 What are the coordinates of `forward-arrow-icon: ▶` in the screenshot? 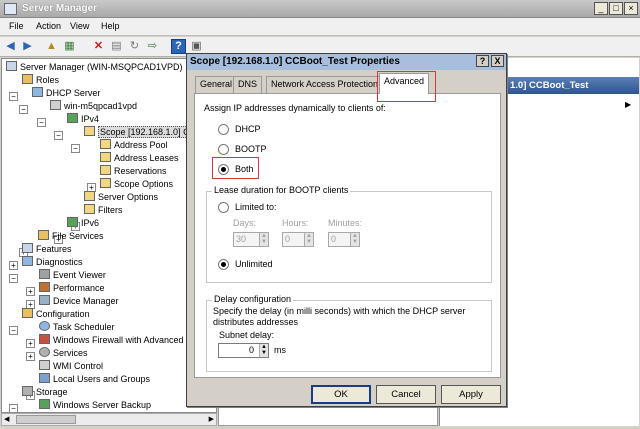 It's located at (27, 46).